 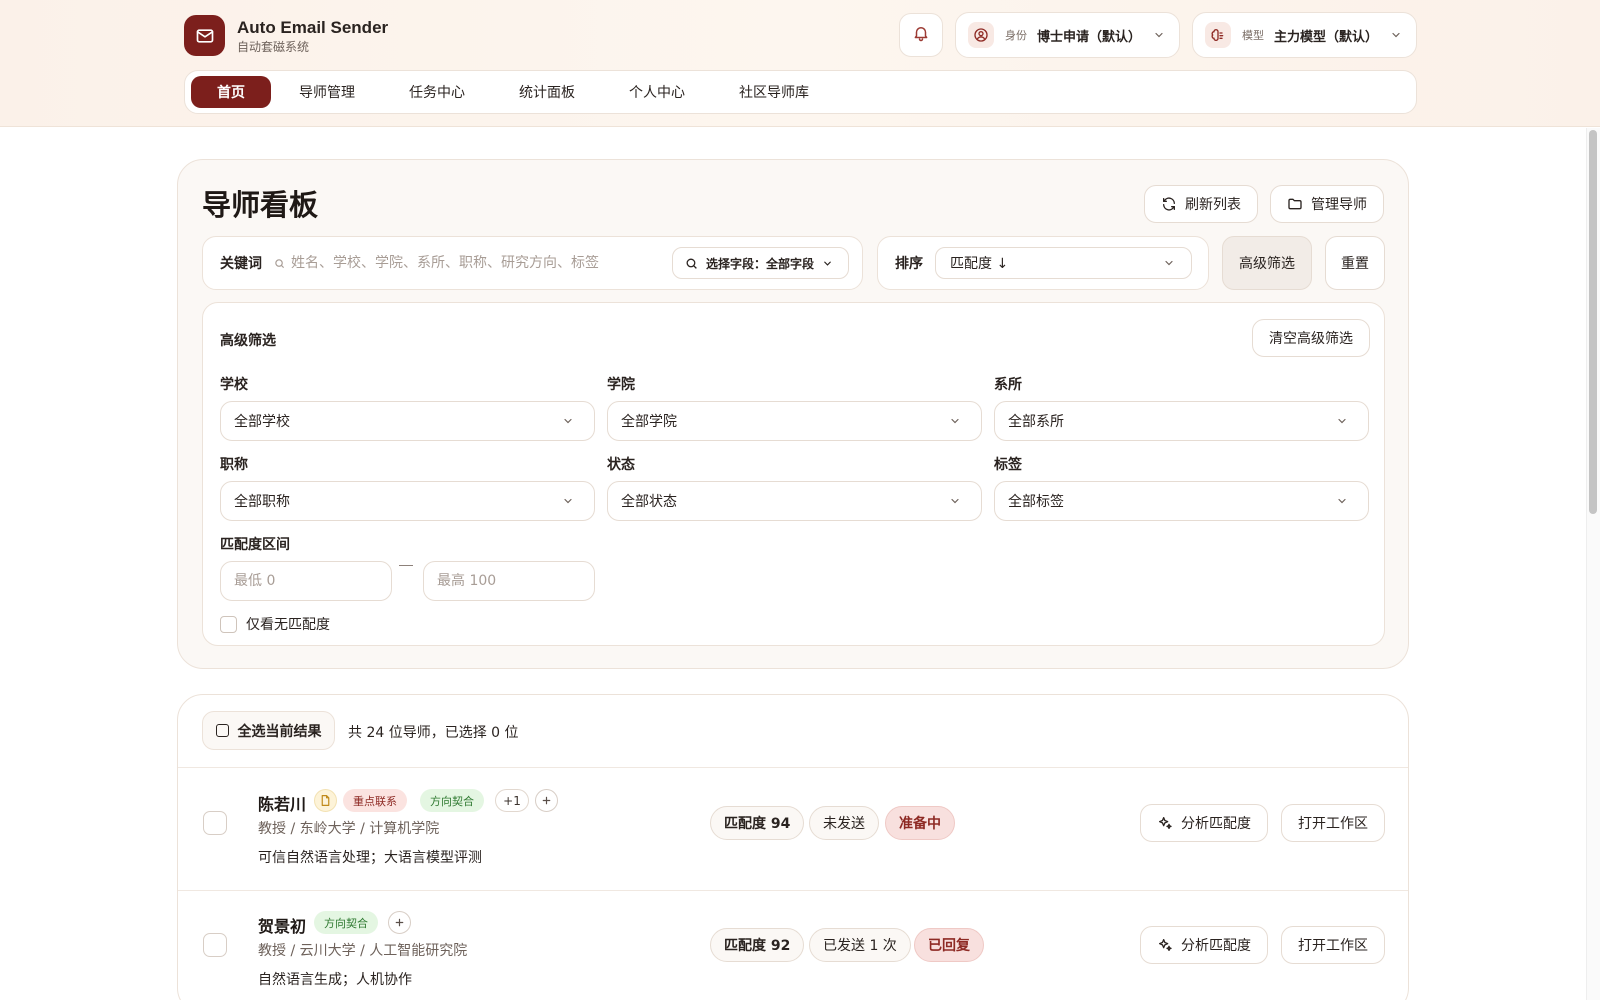 I want to click on manage-advisors-button: 管理导师, so click(x=1327, y=204).